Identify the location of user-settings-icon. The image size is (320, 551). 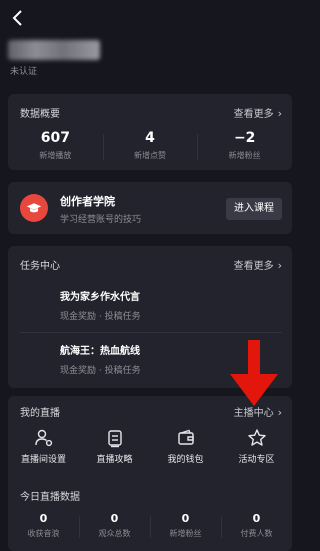
(43, 438).